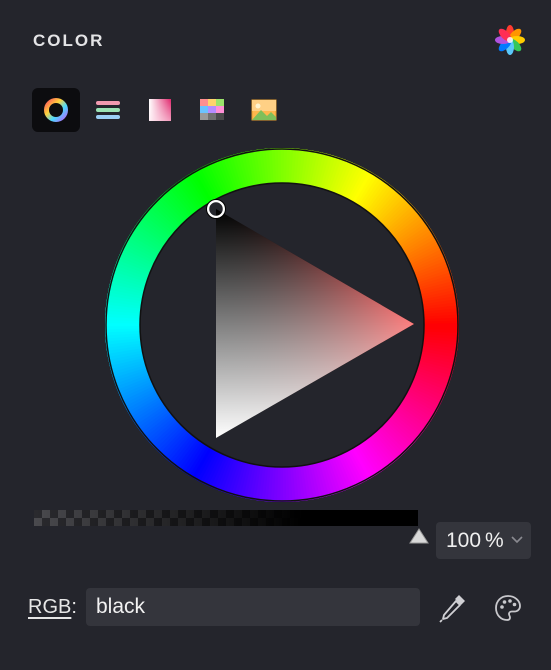 The image size is (551, 670). What do you see at coordinates (52, 607) in the screenshot?
I see `color-format-label: RGB:` at bounding box center [52, 607].